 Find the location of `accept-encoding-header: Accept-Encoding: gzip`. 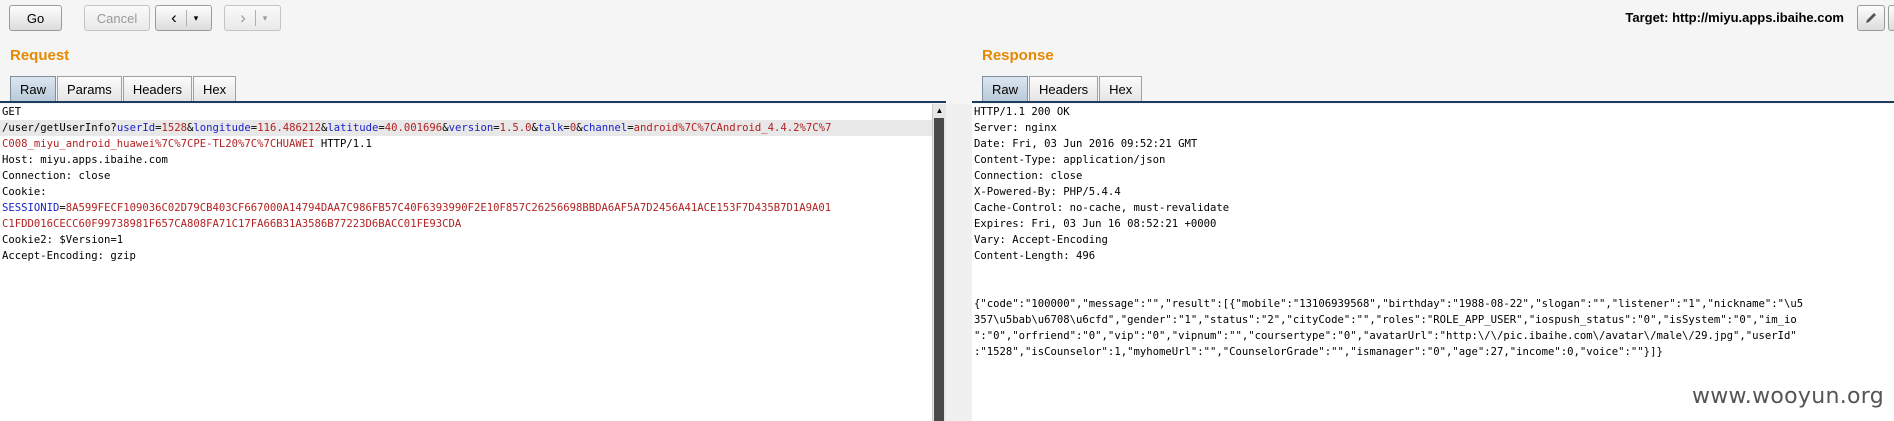

accept-encoding-header: Accept-Encoding: gzip is located at coordinates (69, 256).